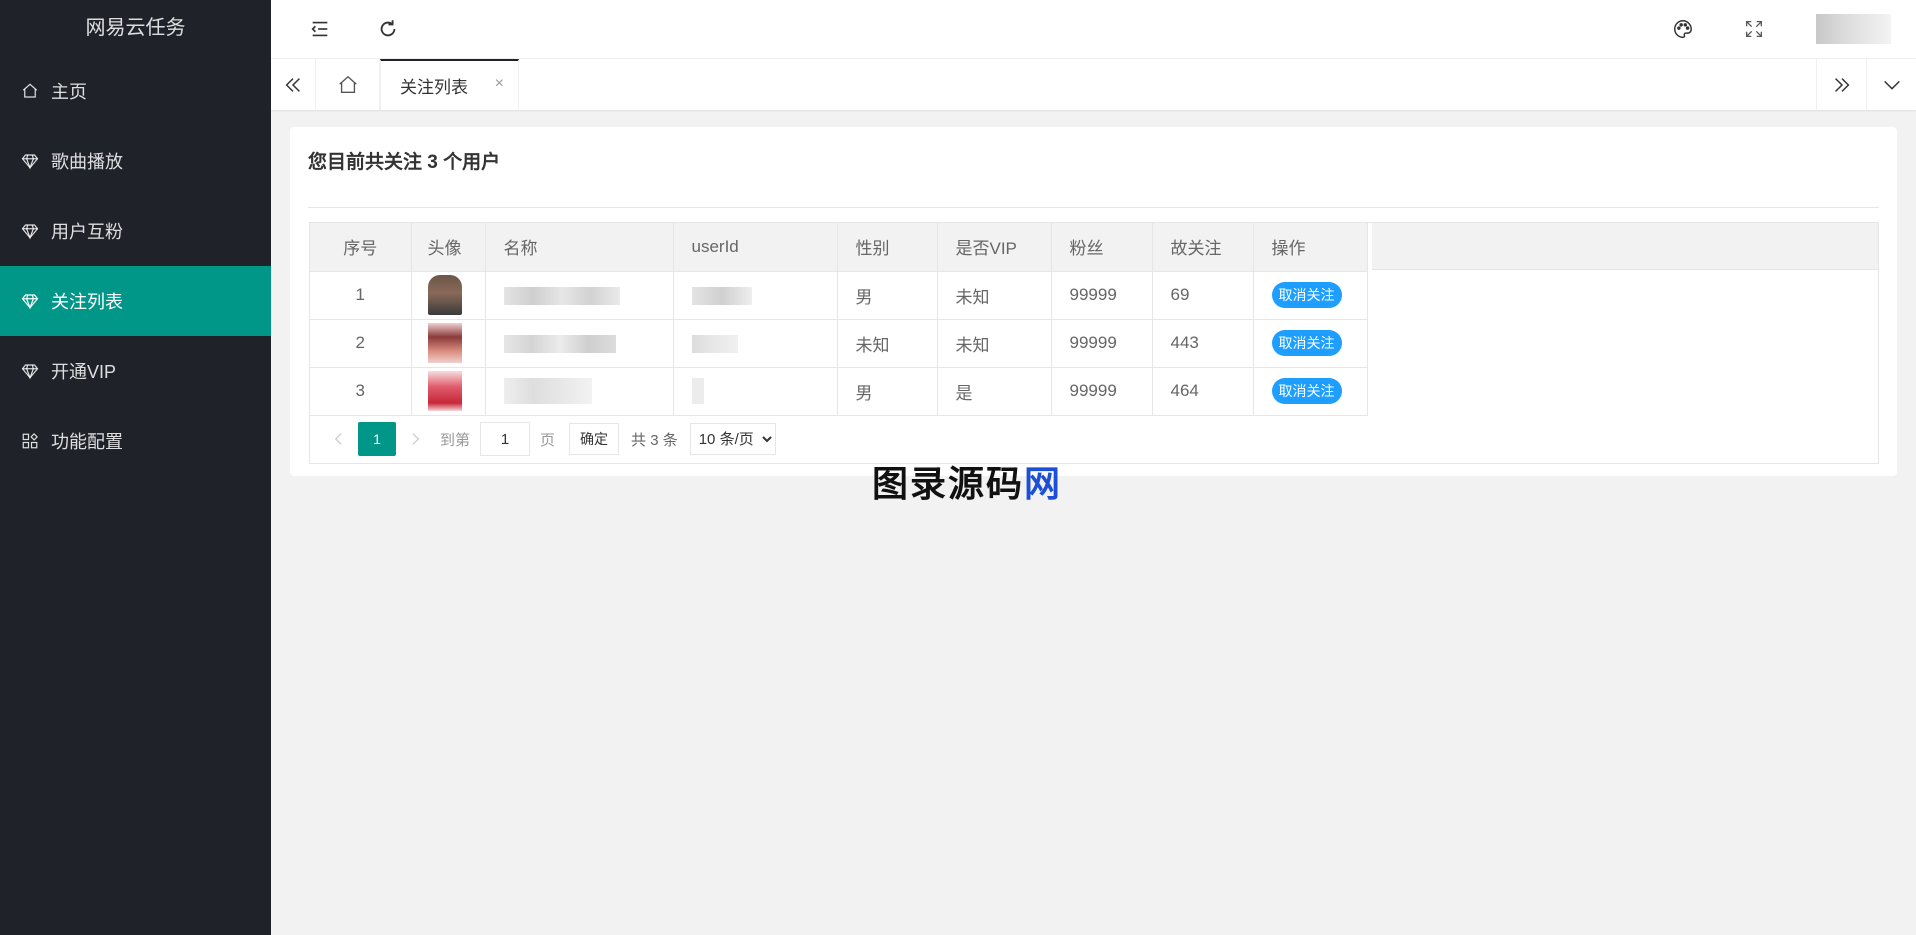  I want to click on col-name: 名称, so click(579, 247).